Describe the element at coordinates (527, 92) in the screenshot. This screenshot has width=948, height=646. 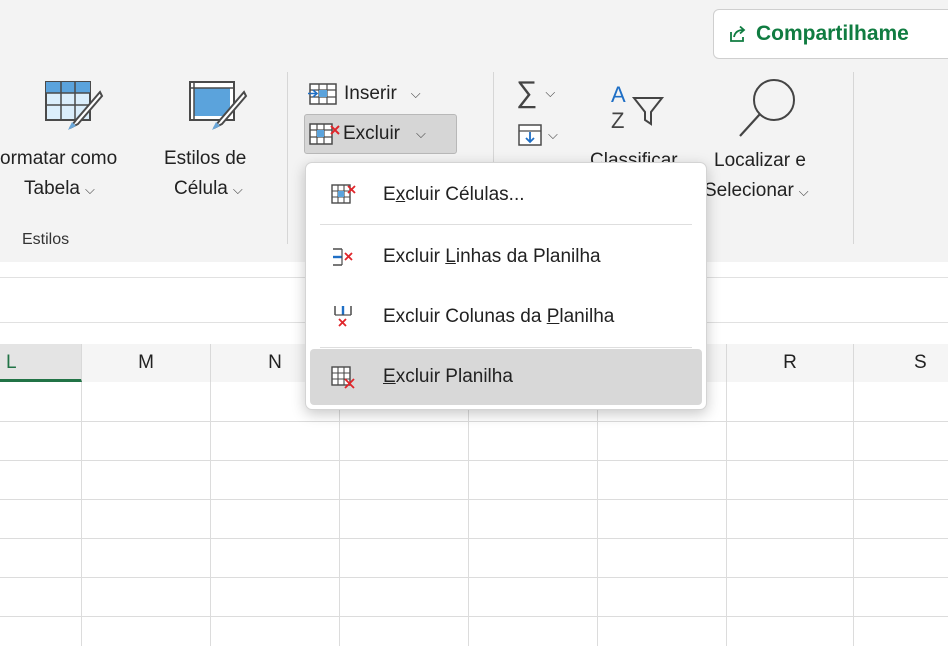
I see `sigma-icon: ∑` at that location.